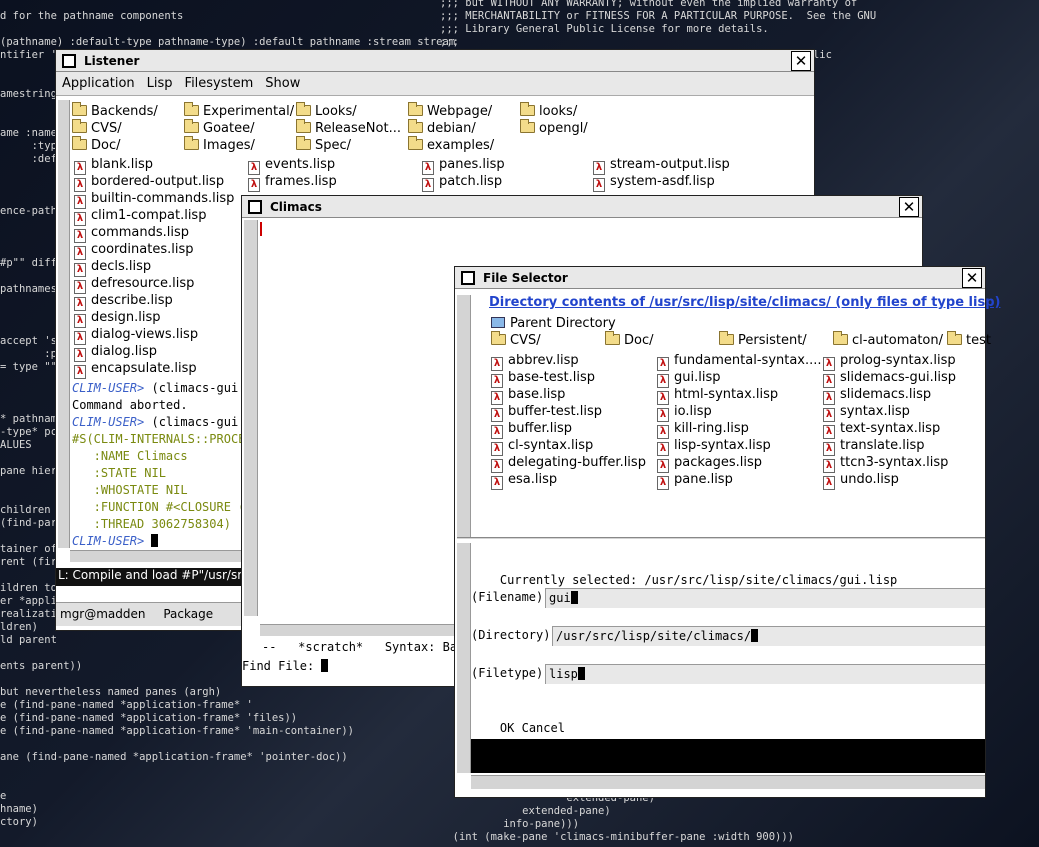 This screenshot has width=1039, height=847. What do you see at coordinates (866, 413) in the screenshot?
I see `fs-file-item: λ syntax.lisp` at bounding box center [866, 413].